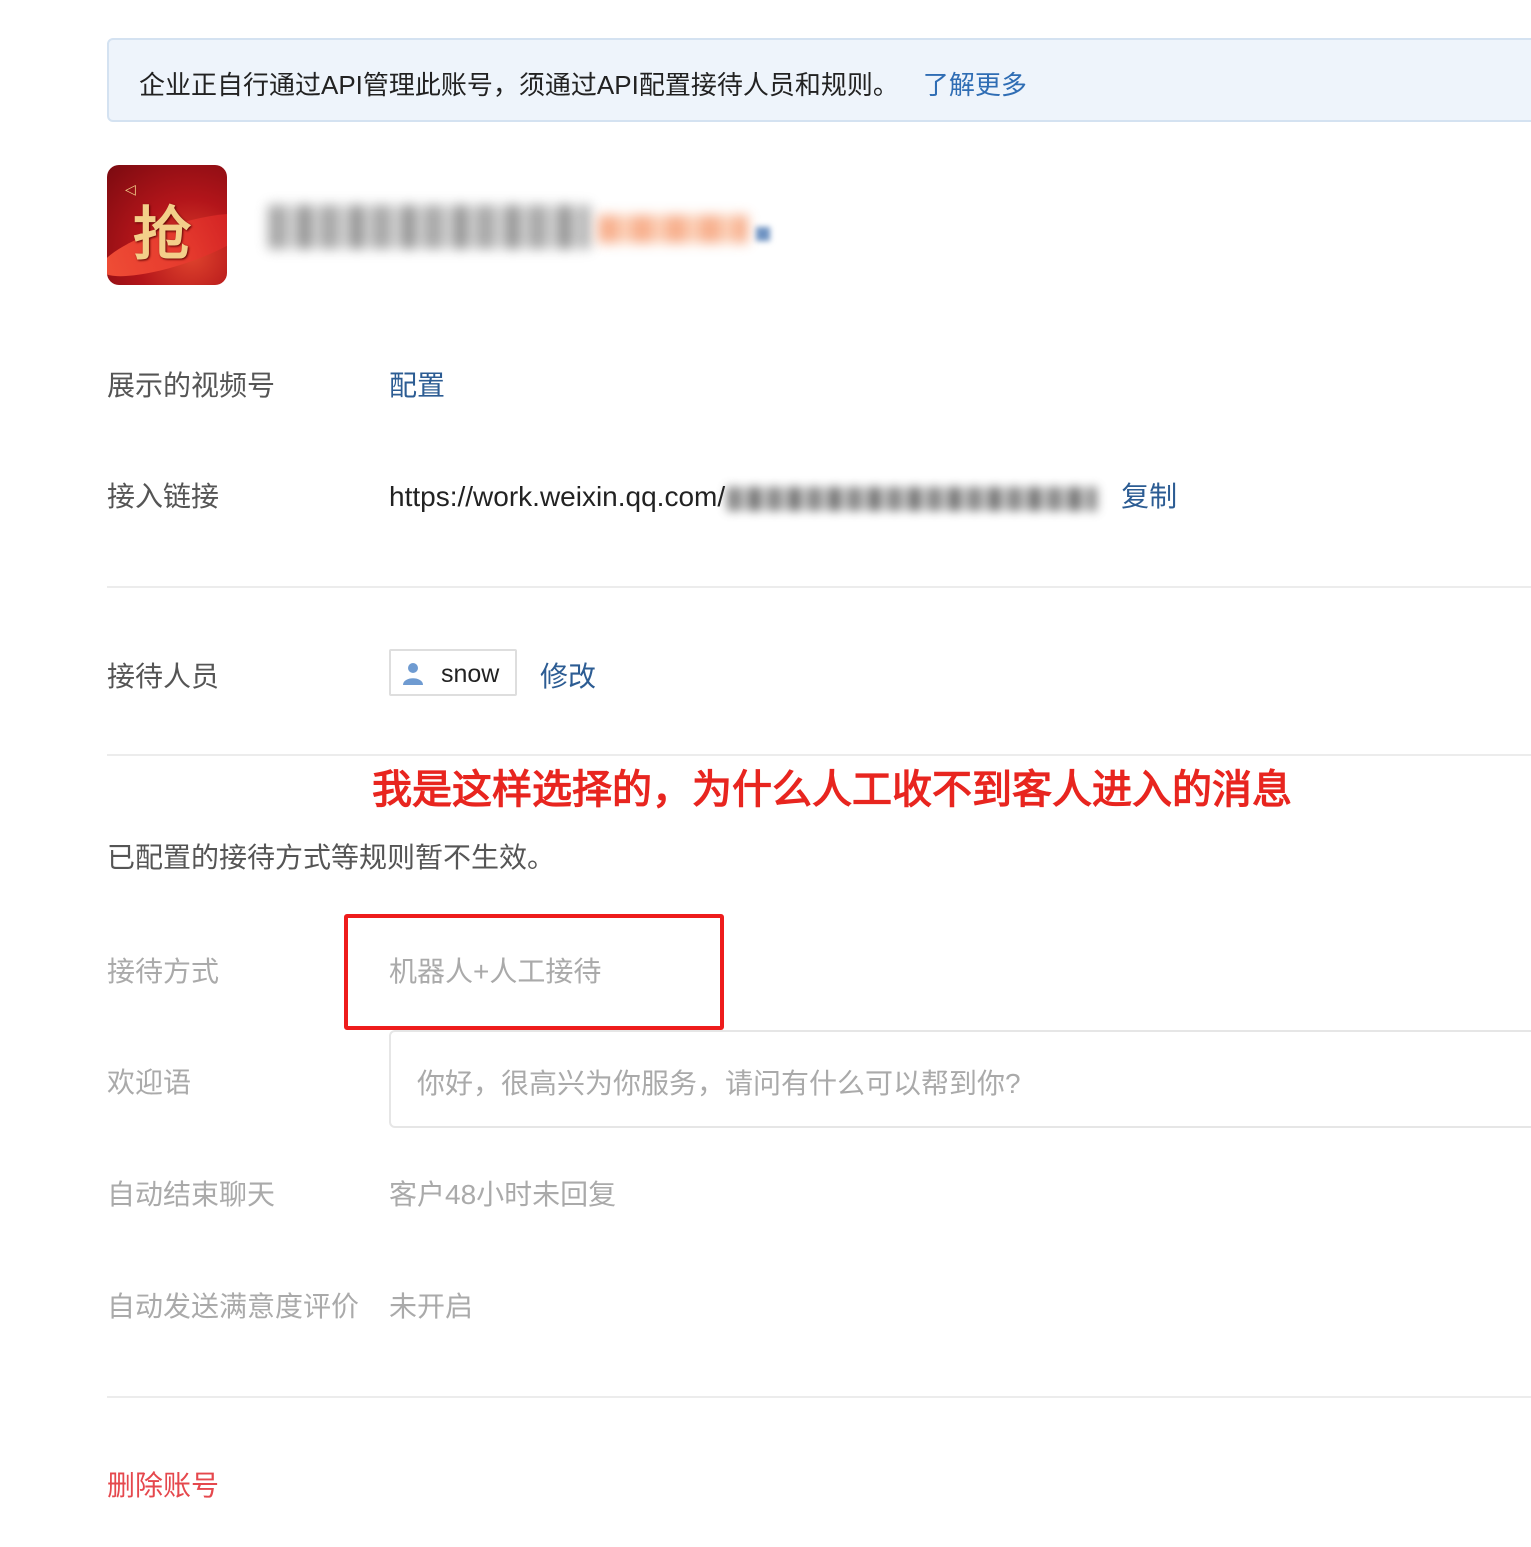  Describe the element at coordinates (331, 857) in the screenshot. I see `rules-inactive-notice: 已配置的接待方式等规则暂不生效。` at that location.